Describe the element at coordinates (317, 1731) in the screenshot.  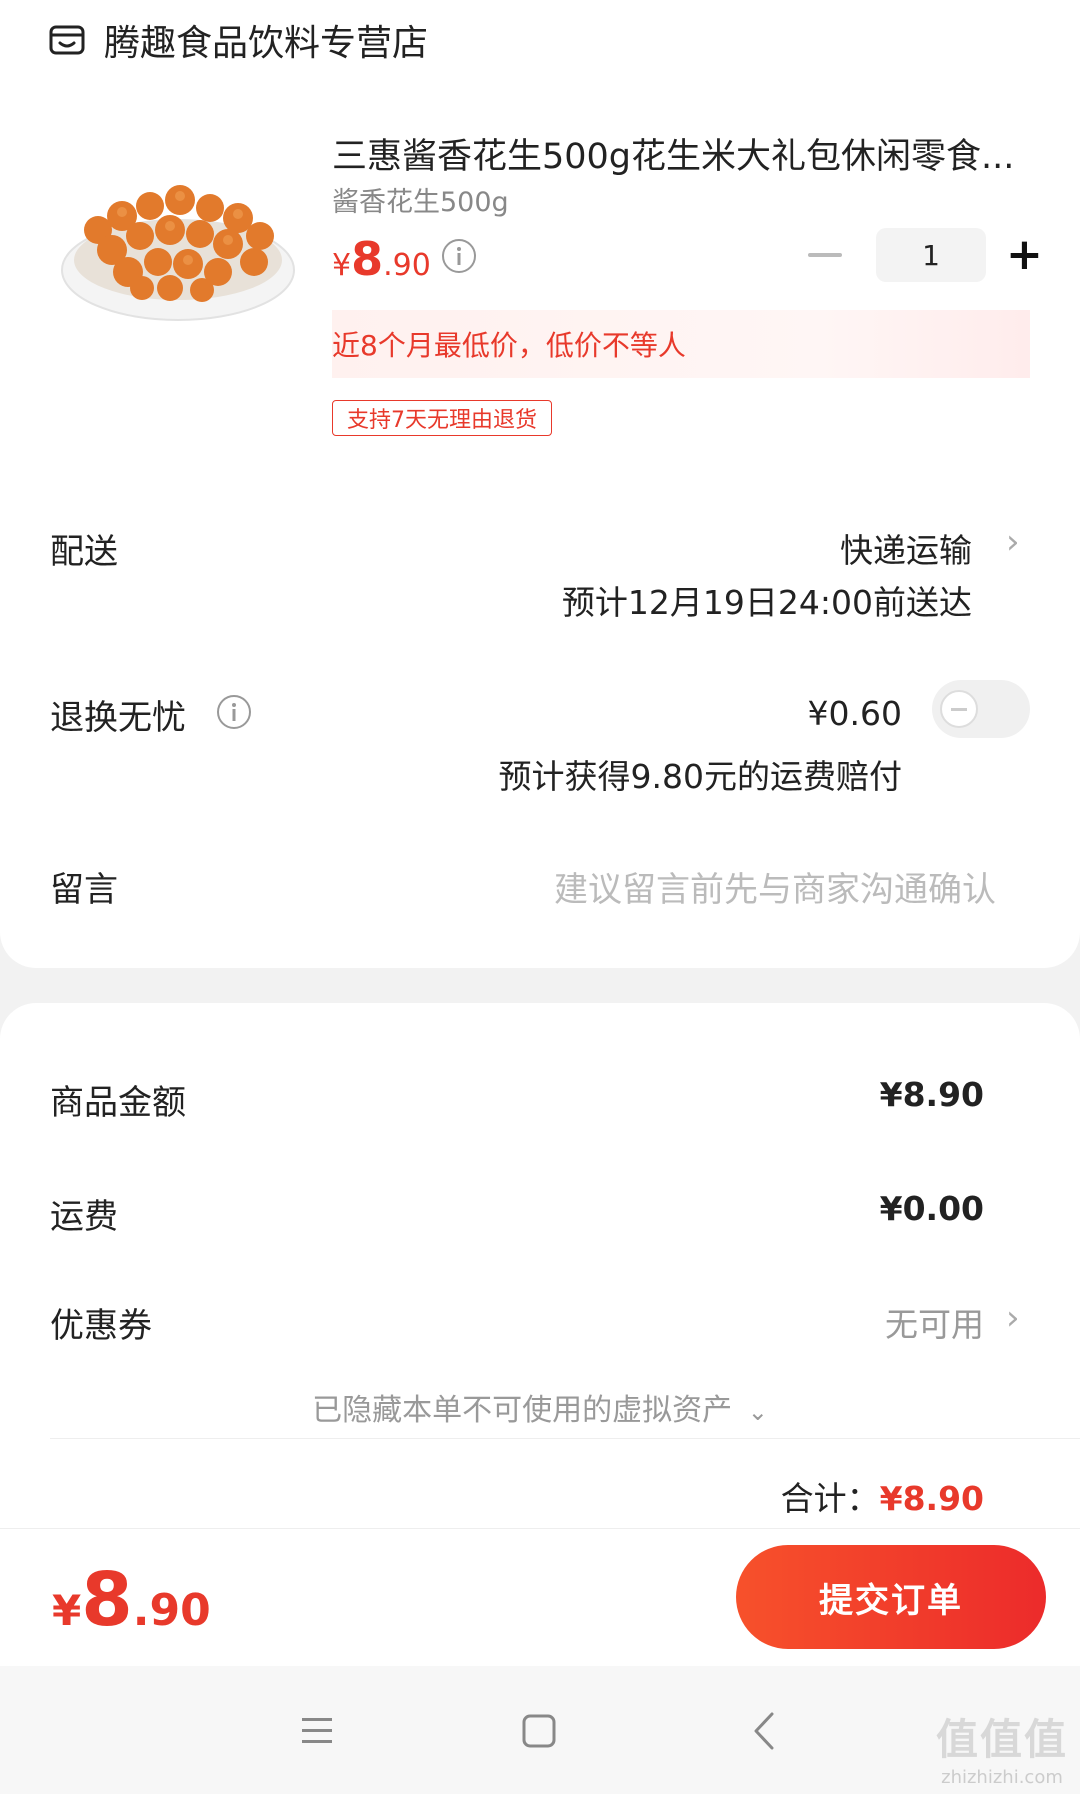
I see `menu-icon` at that location.